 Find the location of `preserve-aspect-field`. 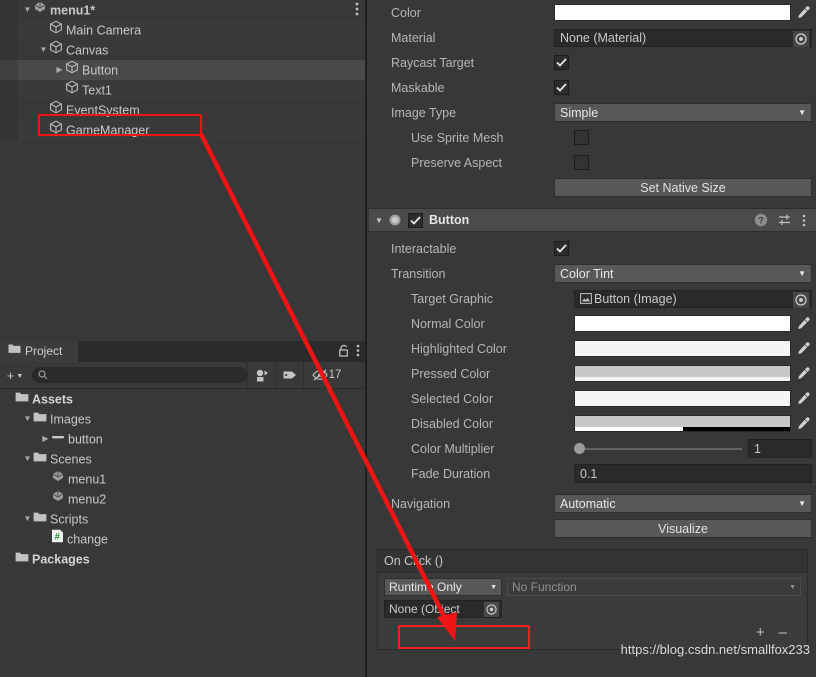

preserve-aspect-field is located at coordinates (695, 162).